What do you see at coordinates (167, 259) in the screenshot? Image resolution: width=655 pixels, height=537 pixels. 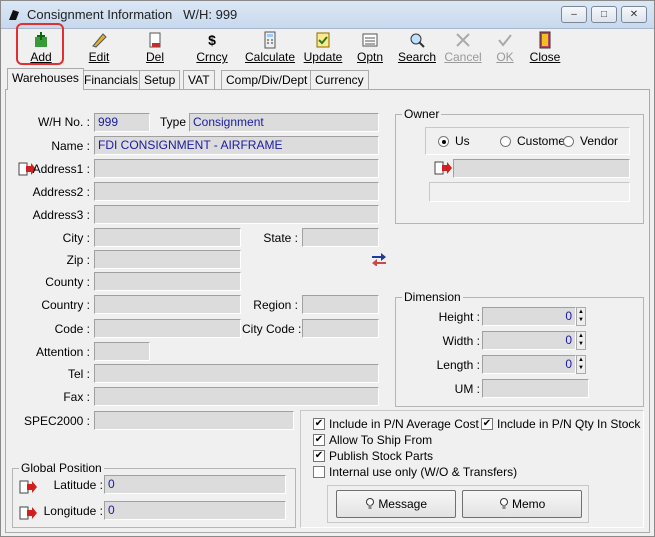 I see `zip-field` at bounding box center [167, 259].